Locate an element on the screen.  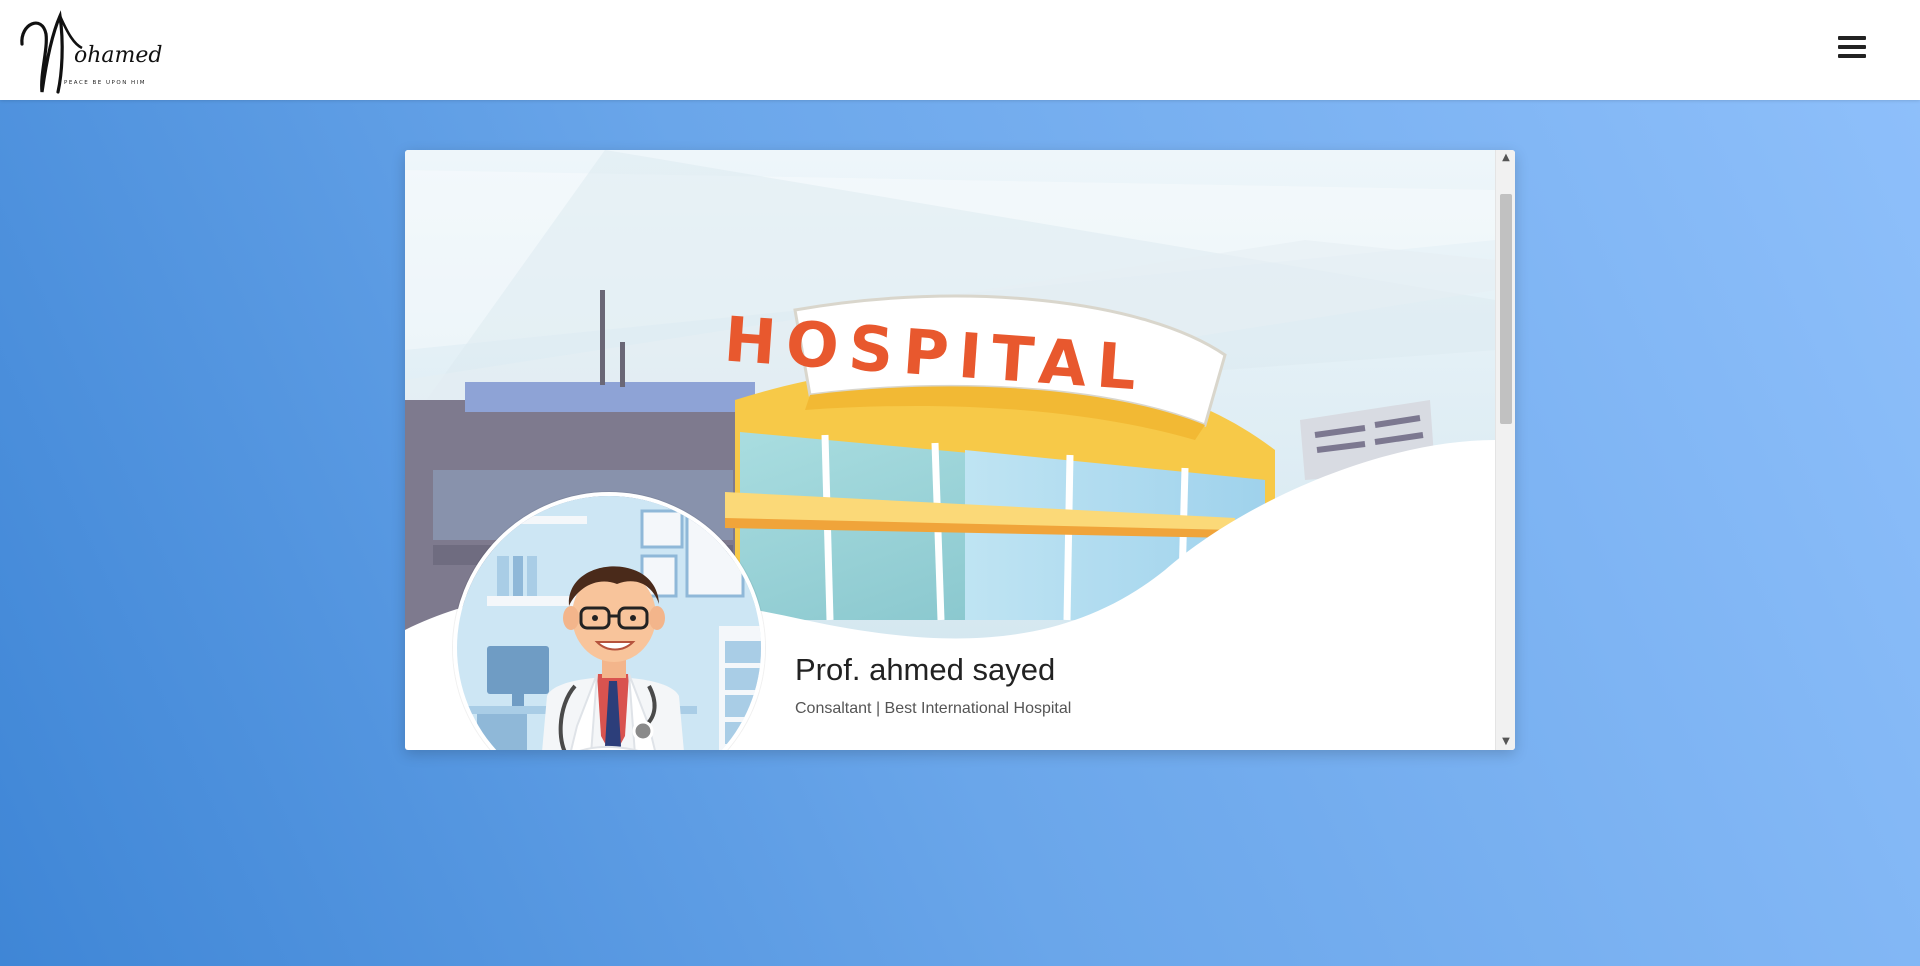
logo-tagline: PEACE BE UPON HIM is located at coordinates (105, 83).